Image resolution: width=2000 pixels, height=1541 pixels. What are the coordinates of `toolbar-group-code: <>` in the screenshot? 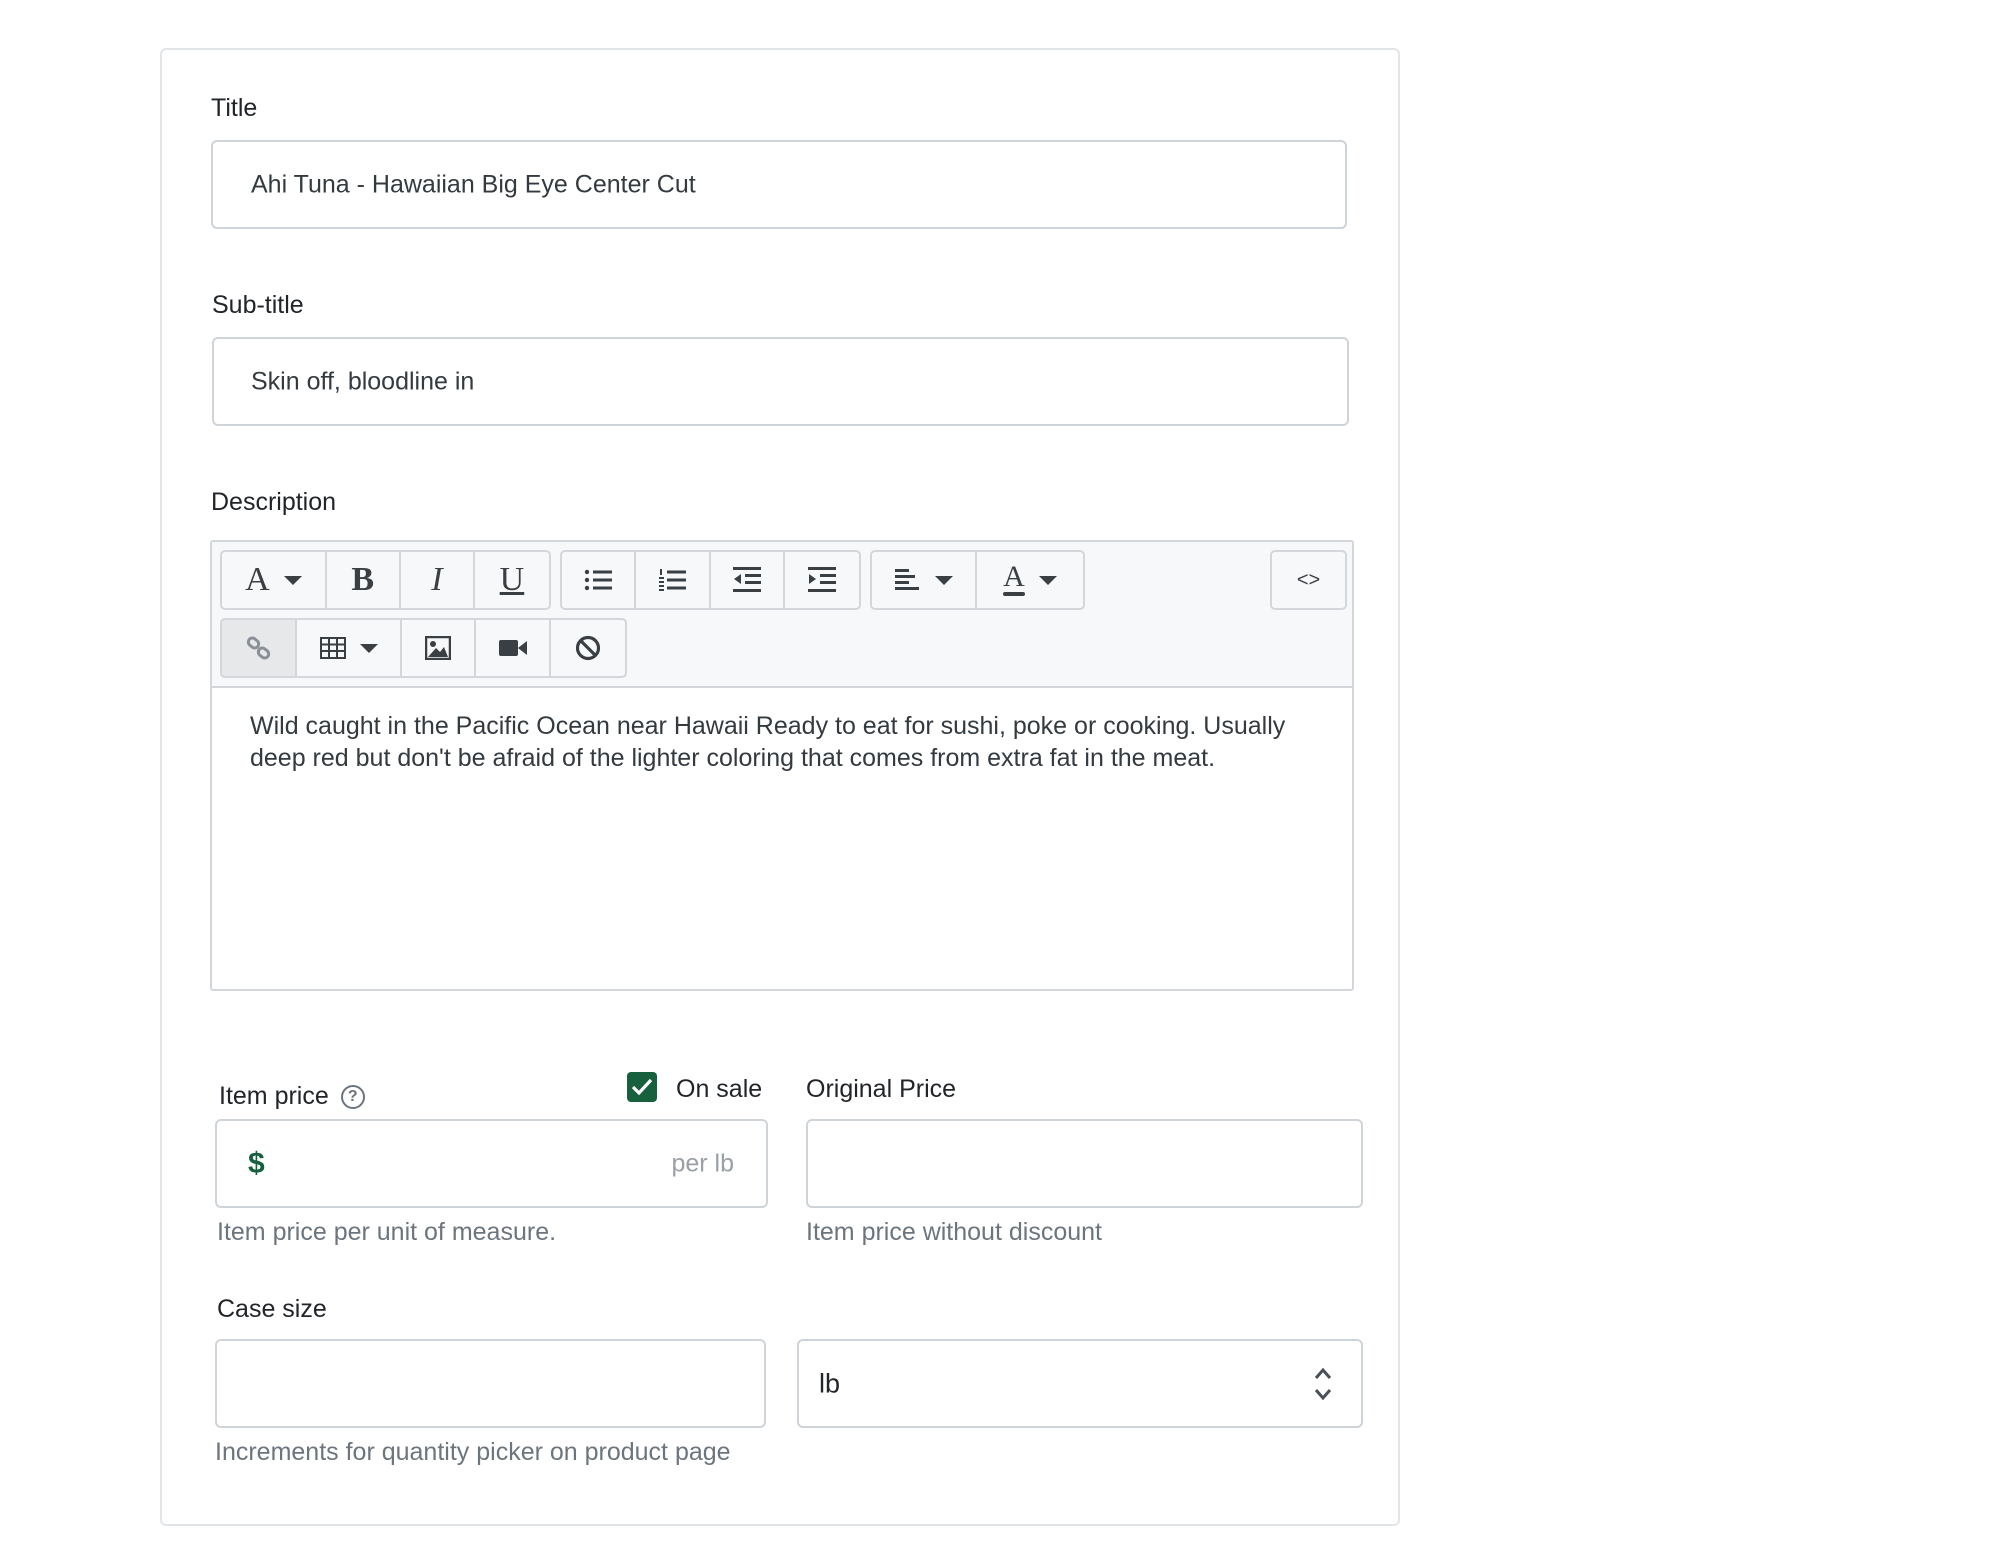 It's located at (1308, 580).